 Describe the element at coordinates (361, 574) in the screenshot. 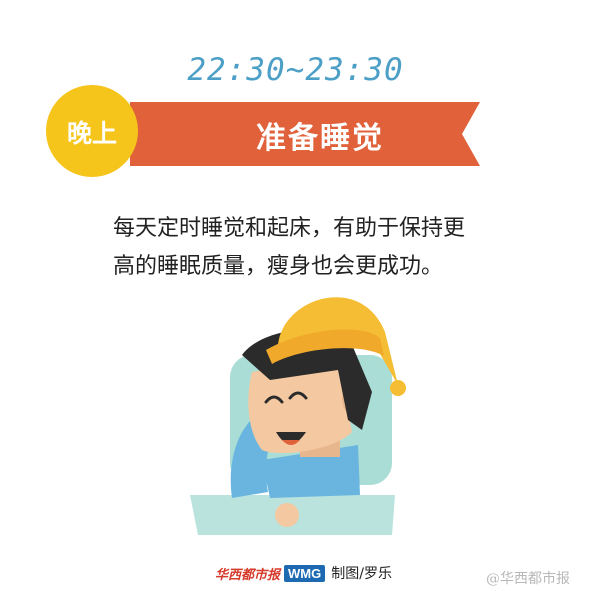

I see `illustrator-credit: 制图/罗乐` at that location.